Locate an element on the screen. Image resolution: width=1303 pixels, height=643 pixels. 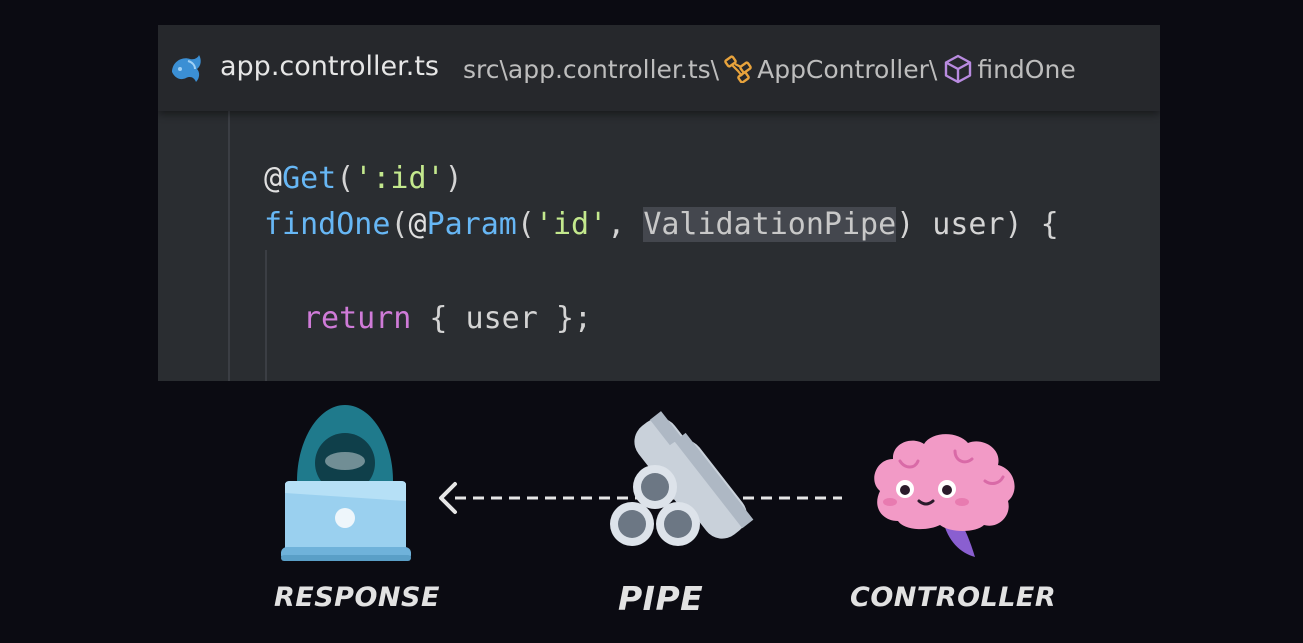
code-rest: ) user) { is located at coordinates (977, 224).